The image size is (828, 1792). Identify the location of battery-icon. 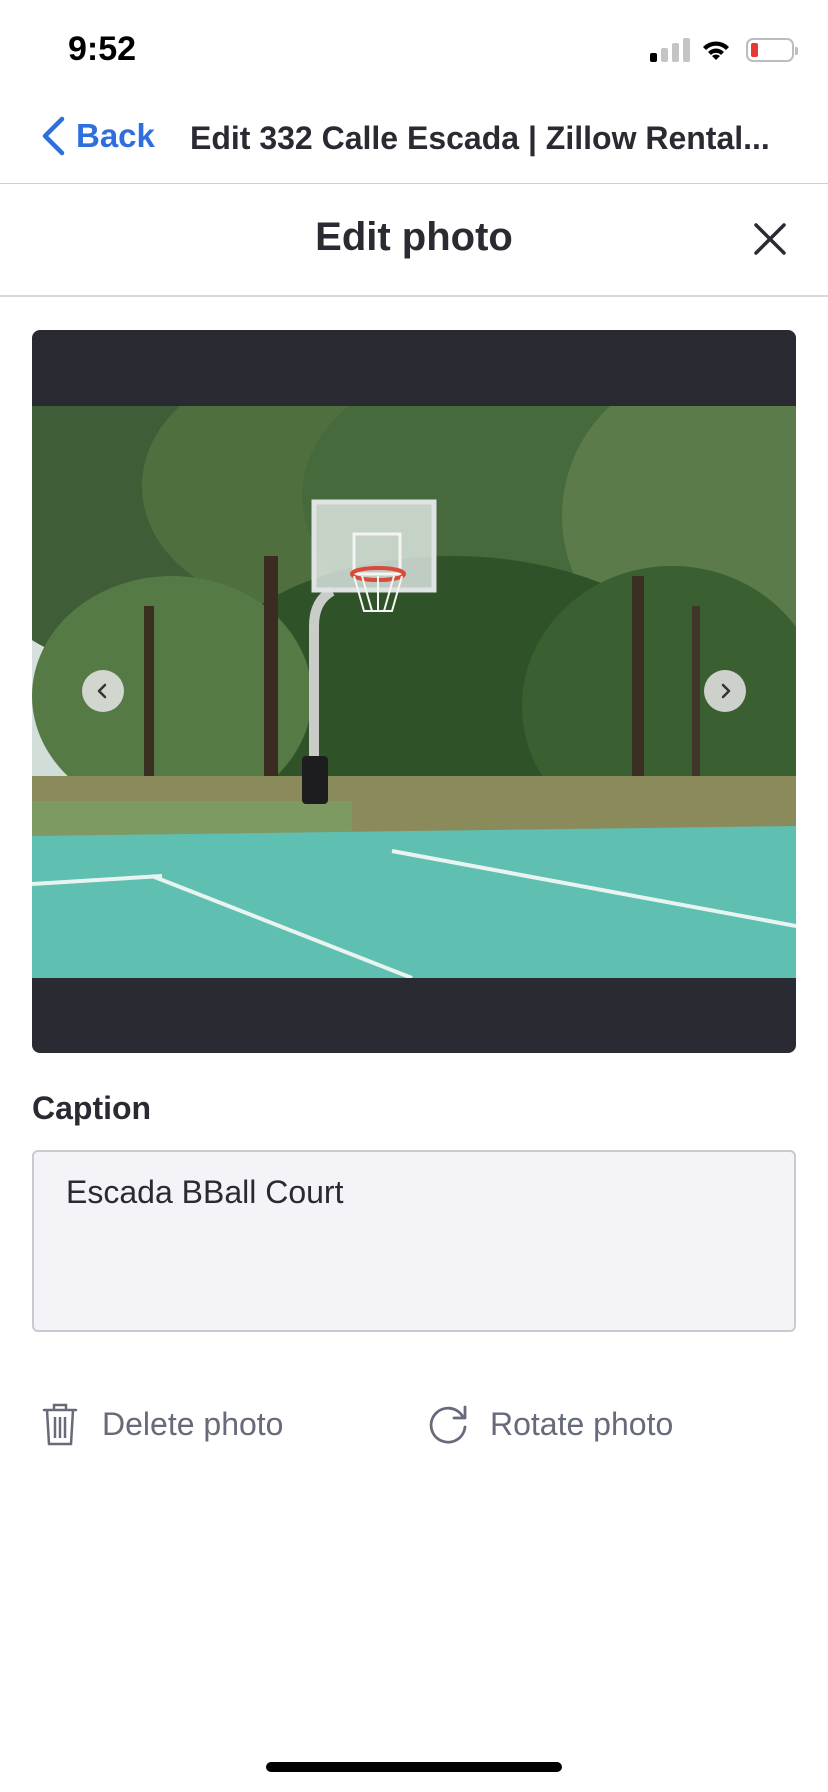
(772, 50).